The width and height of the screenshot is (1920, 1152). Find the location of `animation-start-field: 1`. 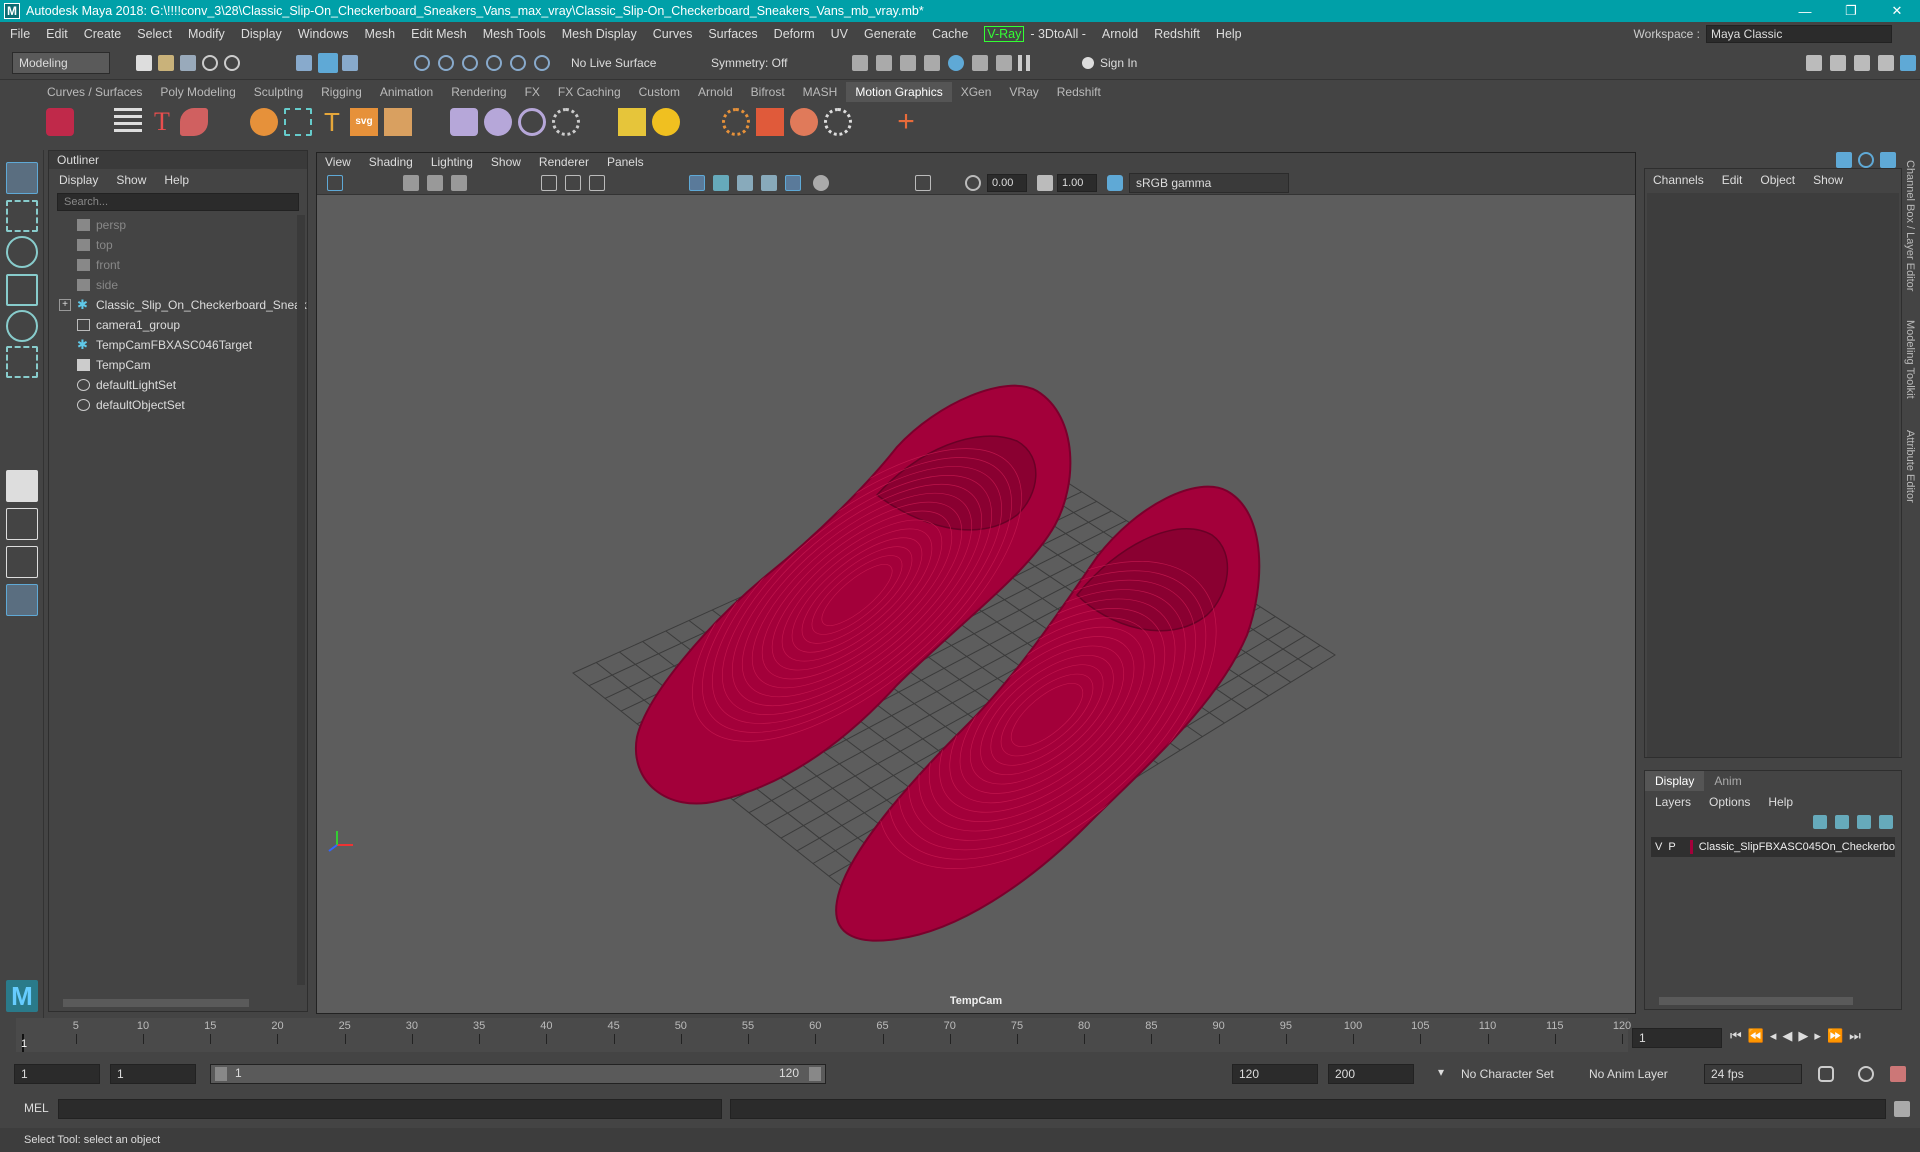

animation-start-field: 1 is located at coordinates (57, 1074).